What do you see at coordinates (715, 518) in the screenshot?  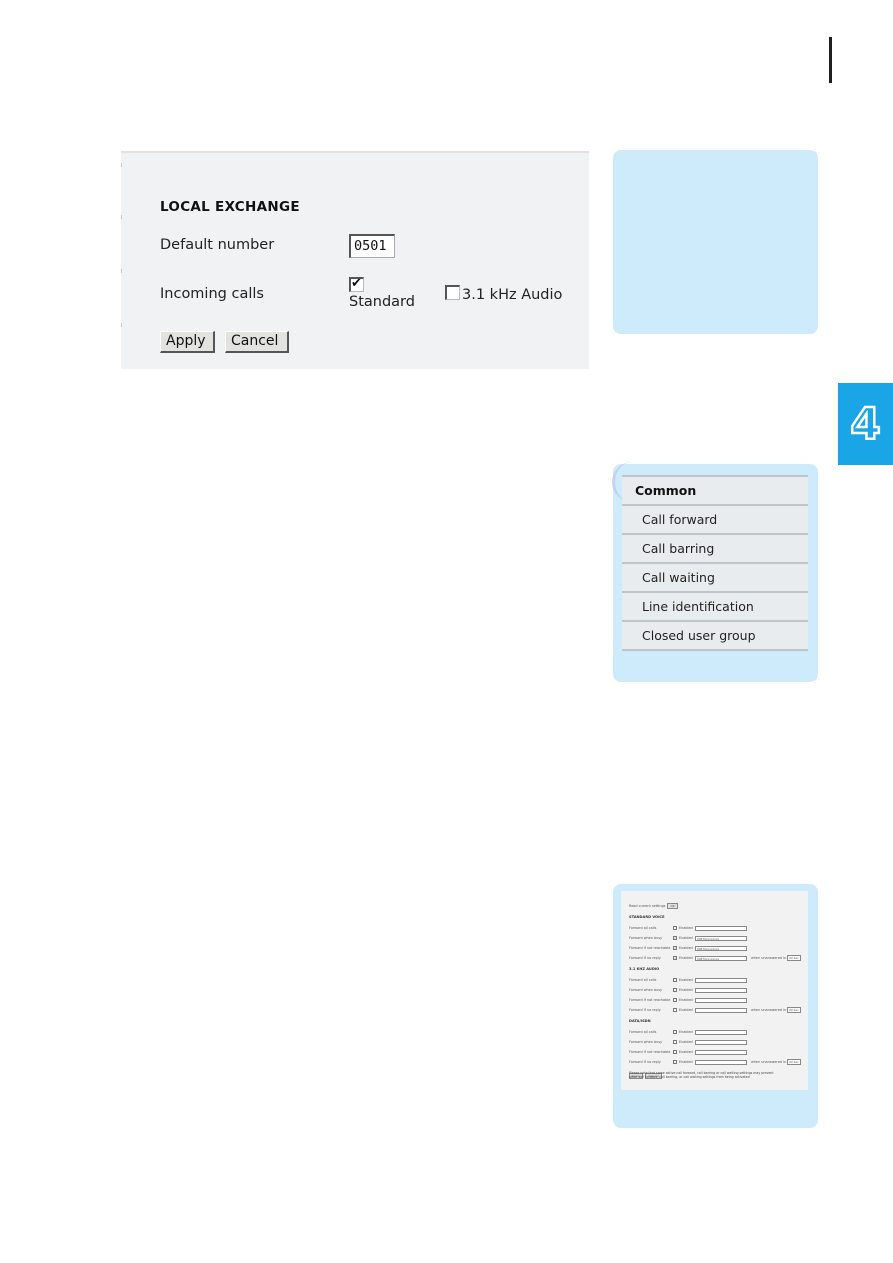 I see `menu-item-call-forward: Call forward` at bounding box center [715, 518].